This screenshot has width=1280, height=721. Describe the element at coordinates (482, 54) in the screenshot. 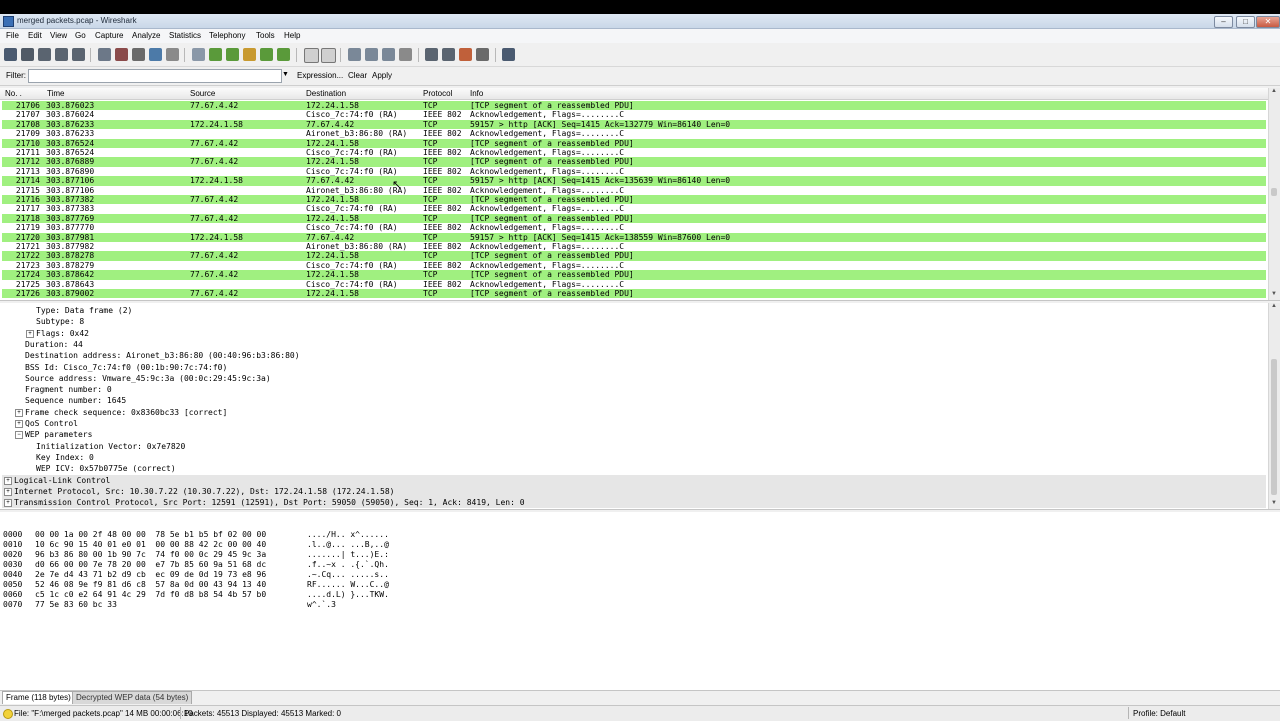

I see `preferences-icon` at that location.